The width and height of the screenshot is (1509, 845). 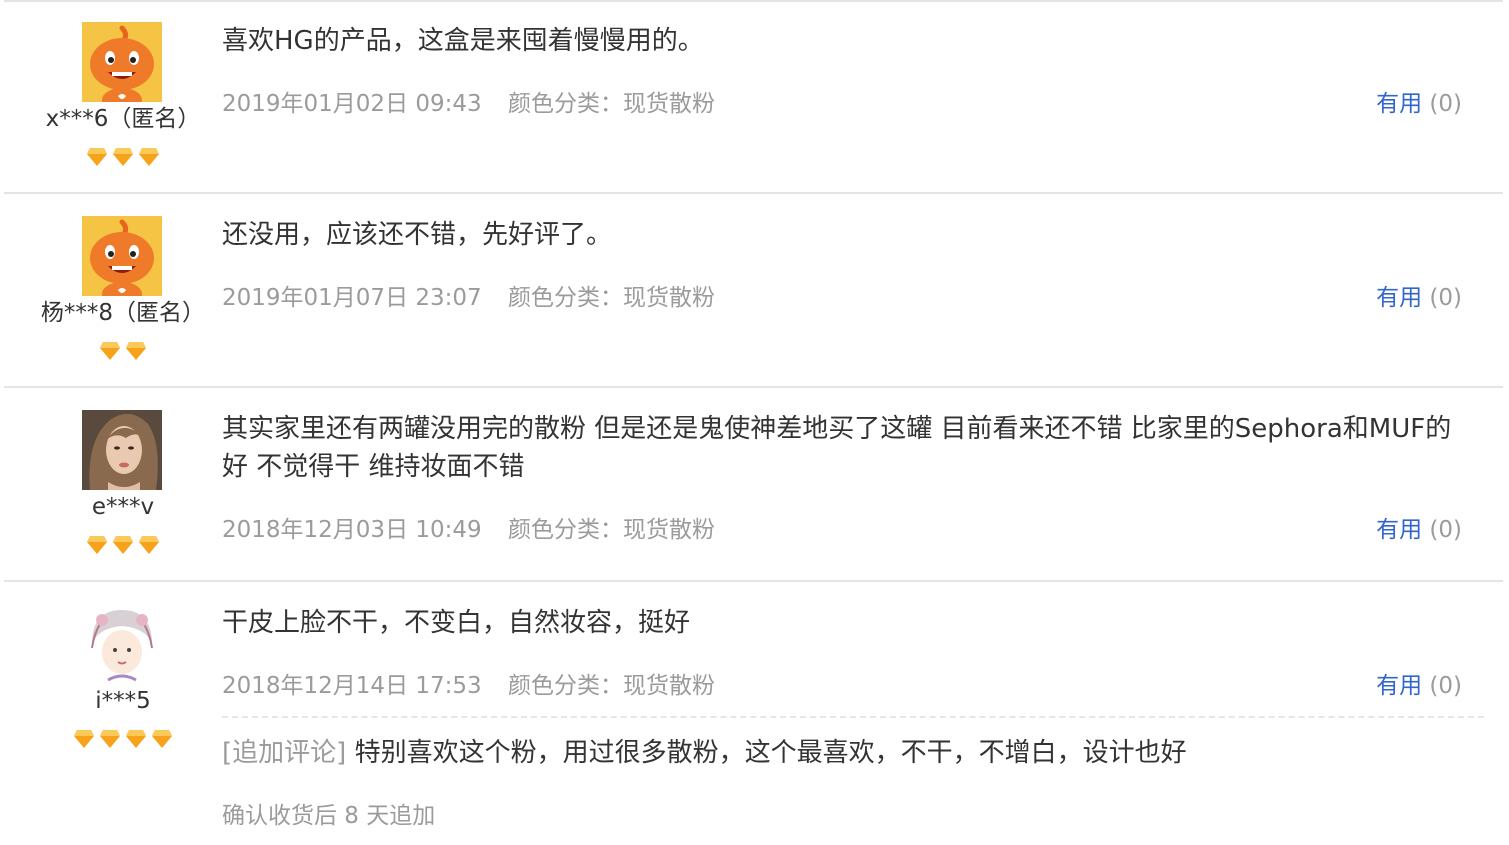 I want to click on review-text: 还没用，应该还不错，先好评了。, so click(x=417, y=235).